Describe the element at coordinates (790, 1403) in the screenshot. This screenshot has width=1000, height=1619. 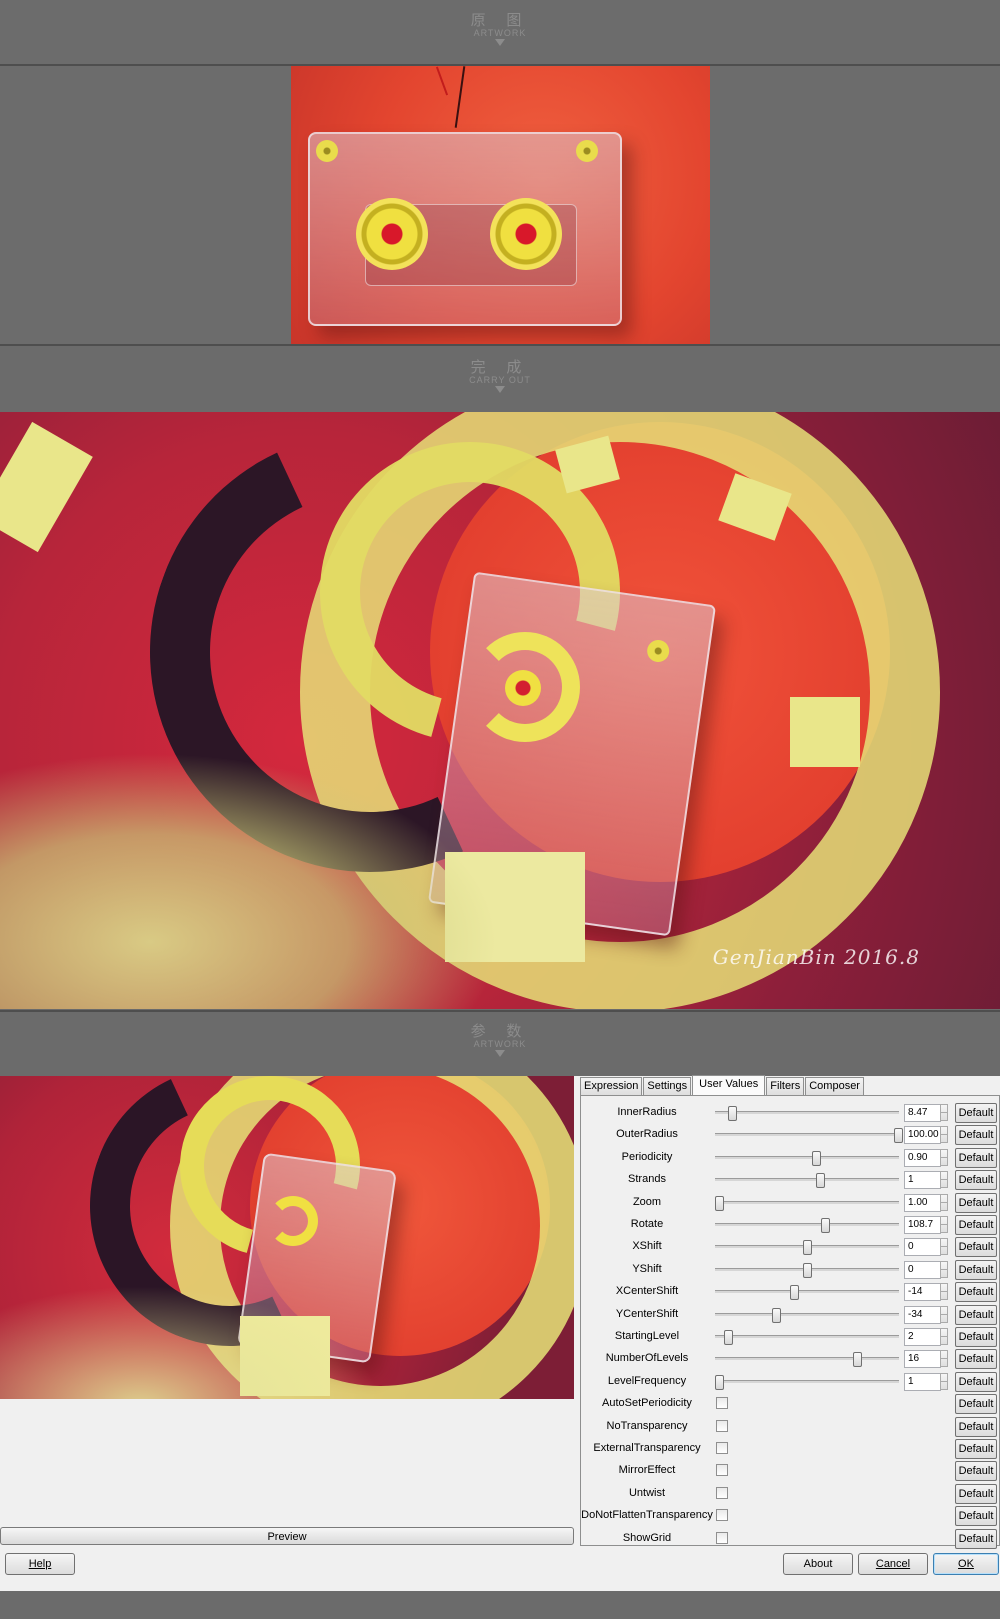
I see `checkbox-row: AutoSetPeriodicity Default` at that location.